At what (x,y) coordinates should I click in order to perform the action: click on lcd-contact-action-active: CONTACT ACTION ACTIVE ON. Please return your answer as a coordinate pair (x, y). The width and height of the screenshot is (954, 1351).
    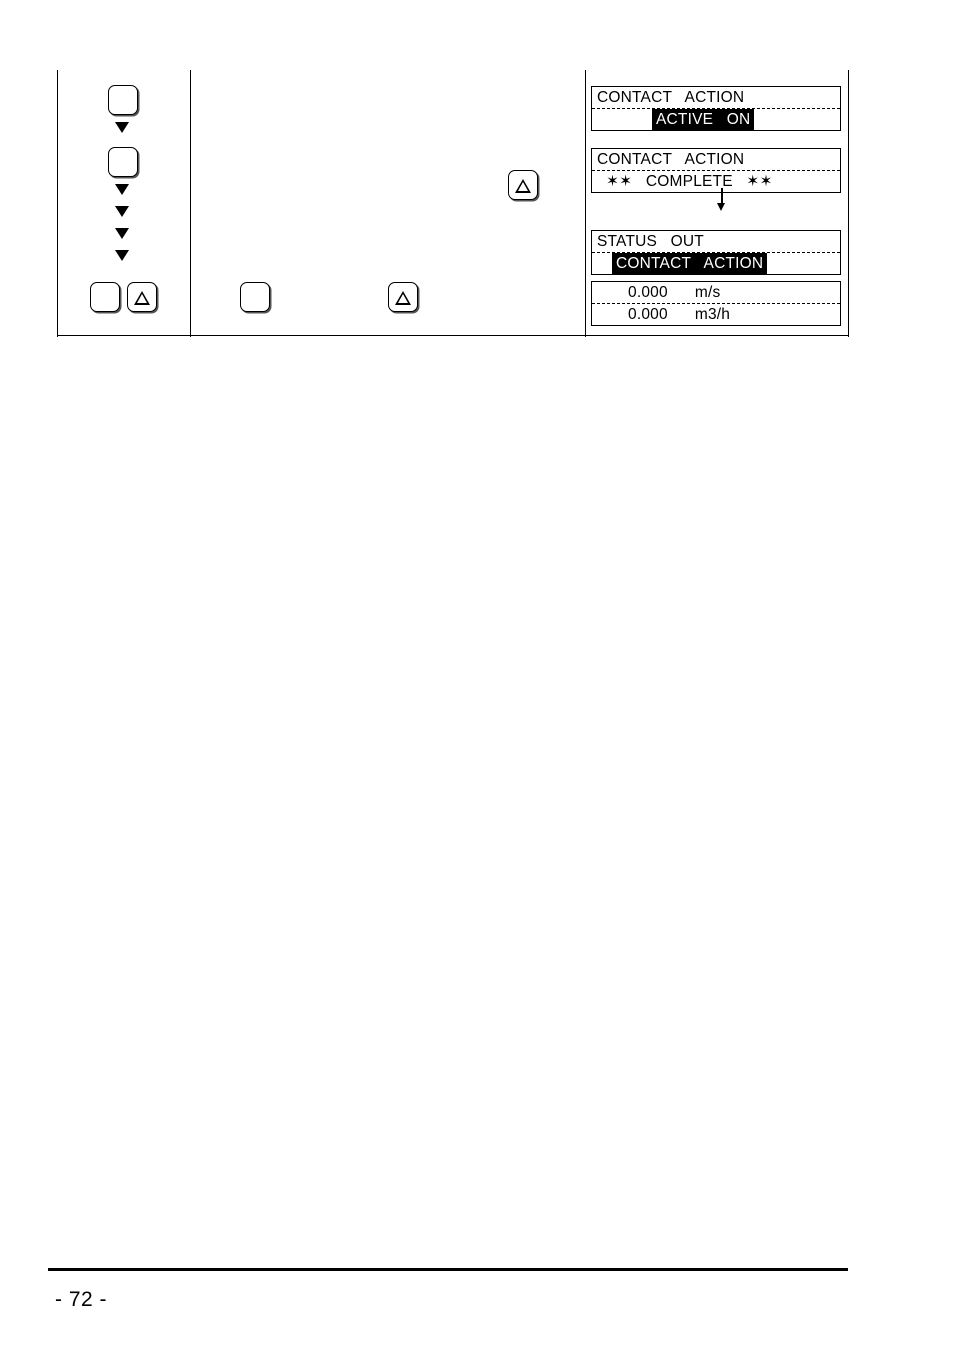
    Looking at the image, I should click on (716, 108).